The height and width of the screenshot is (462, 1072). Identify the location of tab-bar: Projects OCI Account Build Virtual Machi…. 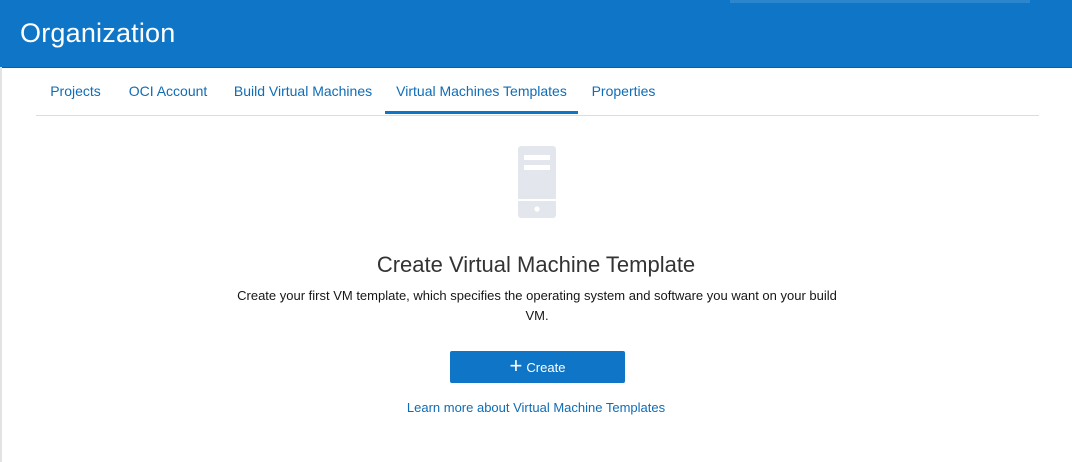
(537, 92).